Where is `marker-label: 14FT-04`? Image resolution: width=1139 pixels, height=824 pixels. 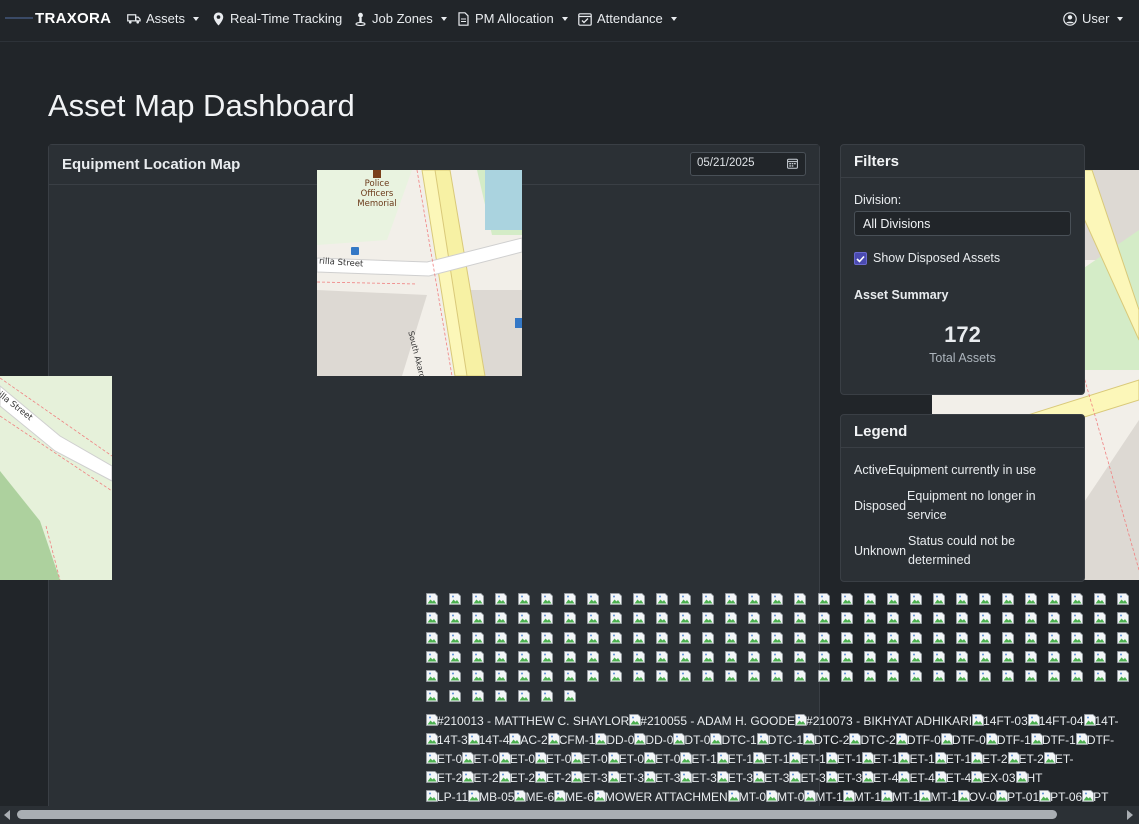
marker-label: 14FT-04 is located at coordinates (1061, 721).